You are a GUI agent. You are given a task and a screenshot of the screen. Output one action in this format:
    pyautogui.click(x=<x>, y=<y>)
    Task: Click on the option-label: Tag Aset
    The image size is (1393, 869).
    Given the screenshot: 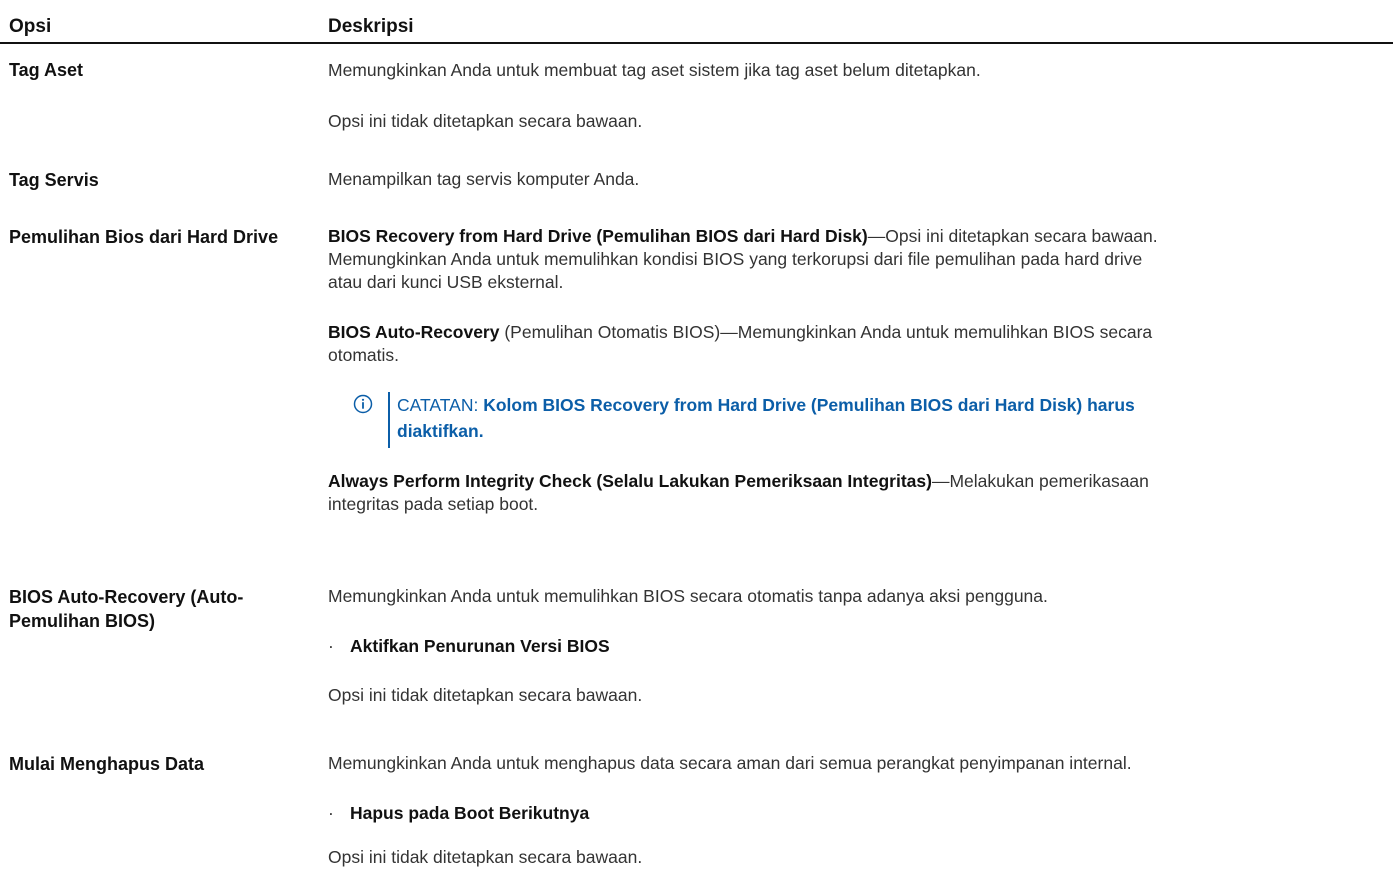 What is the action you would take?
    pyautogui.click(x=46, y=70)
    